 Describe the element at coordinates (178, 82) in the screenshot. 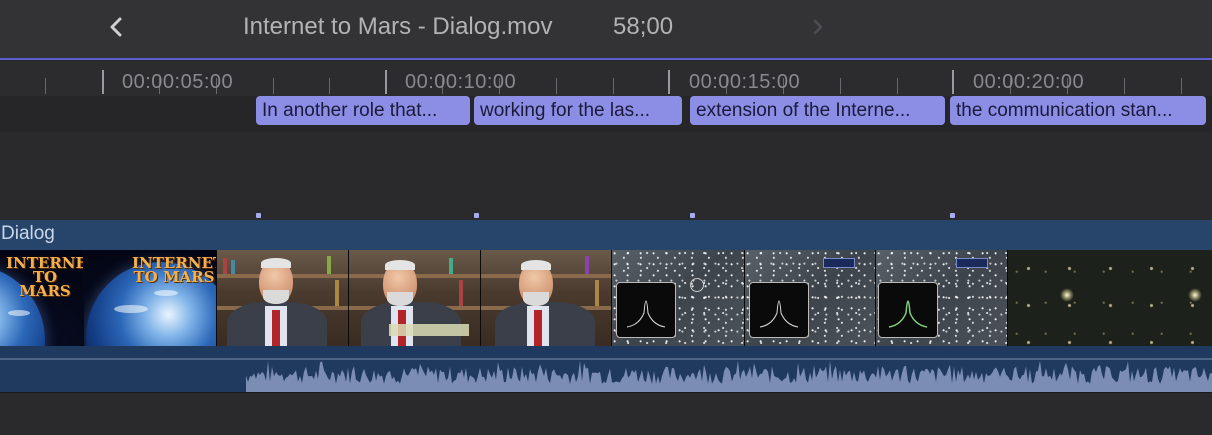

I see `ruler-label: 00:00:05:00` at that location.